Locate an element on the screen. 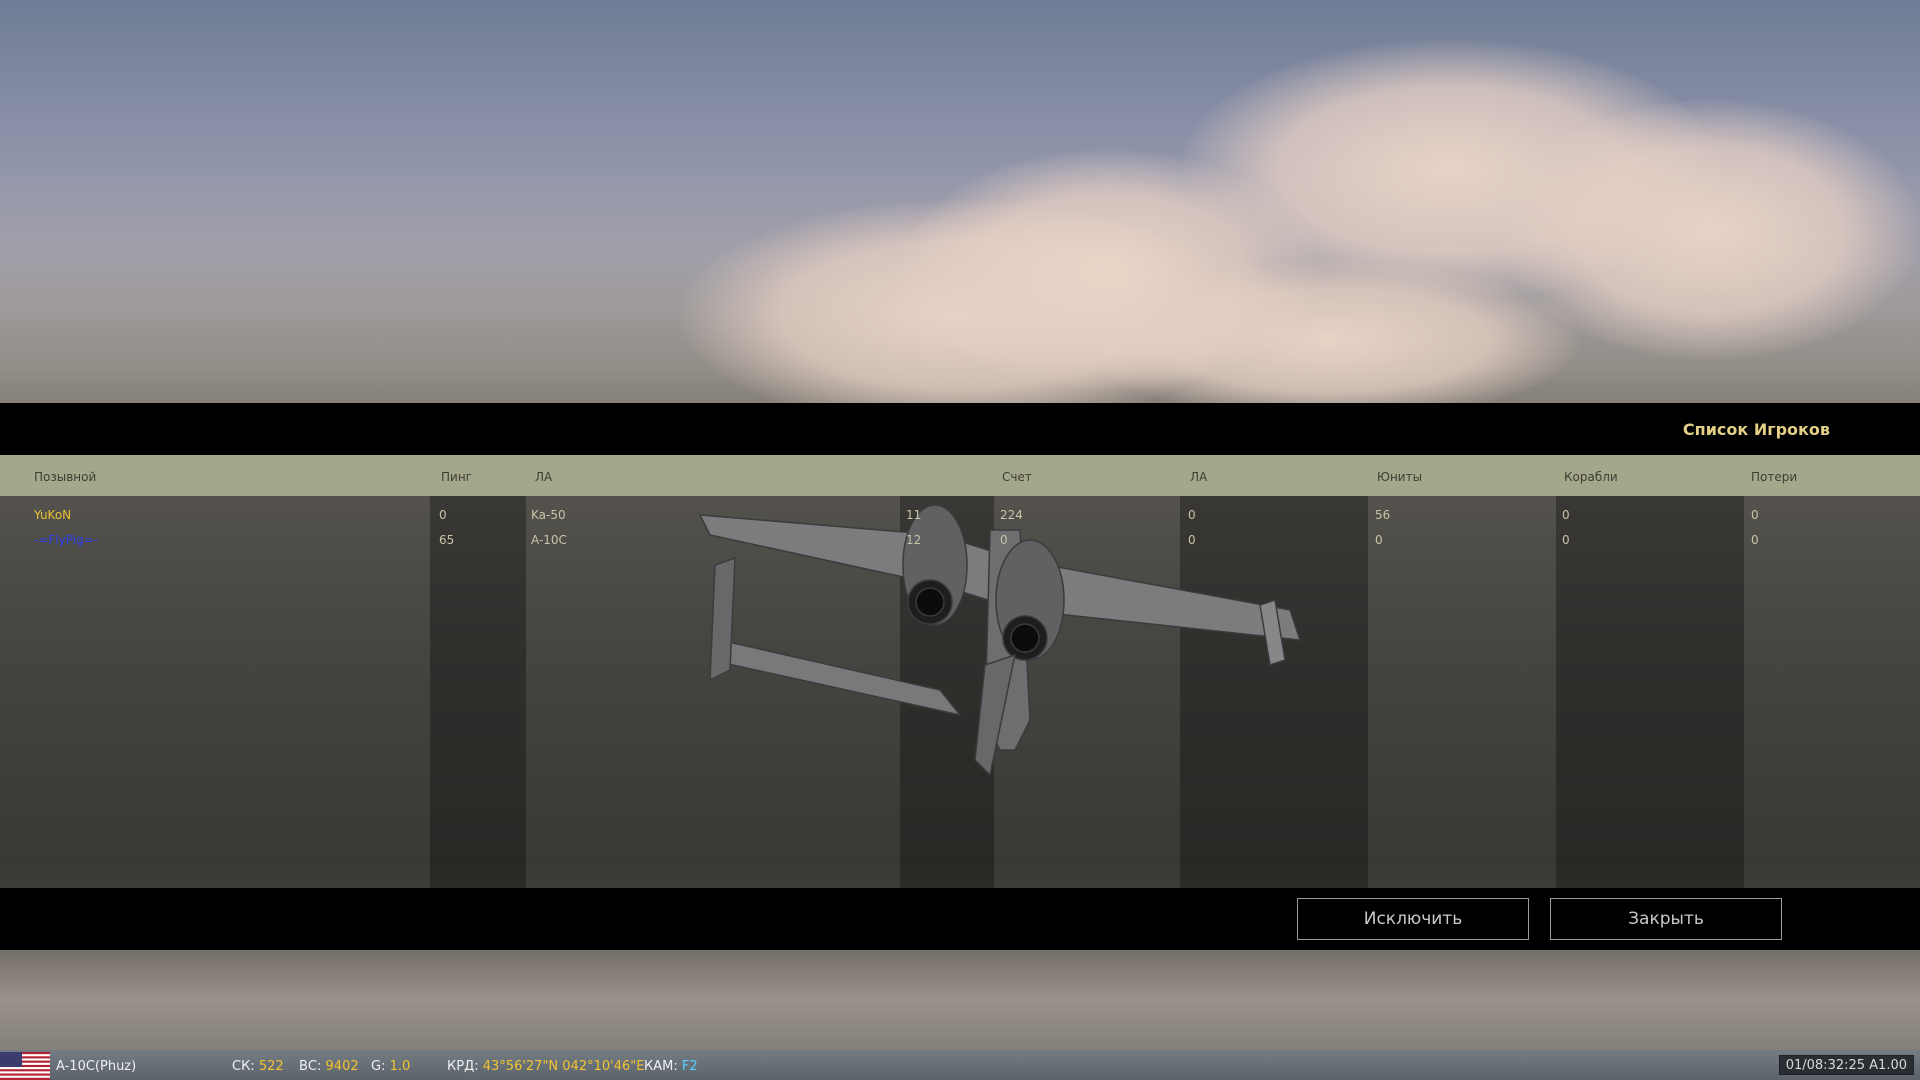  coordinates-value: 43°56'27"N 042°10'46"E is located at coordinates (563, 1066).